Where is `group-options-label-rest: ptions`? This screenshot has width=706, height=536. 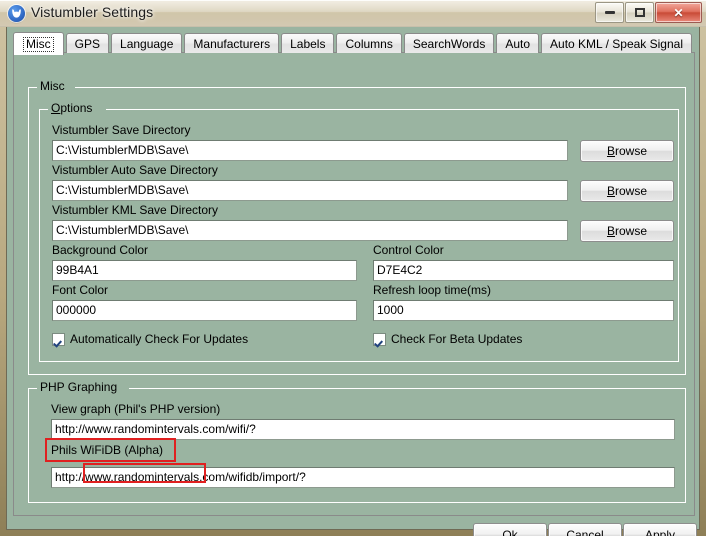 group-options-label-rest: ptions is located at coordinates (76, 108).